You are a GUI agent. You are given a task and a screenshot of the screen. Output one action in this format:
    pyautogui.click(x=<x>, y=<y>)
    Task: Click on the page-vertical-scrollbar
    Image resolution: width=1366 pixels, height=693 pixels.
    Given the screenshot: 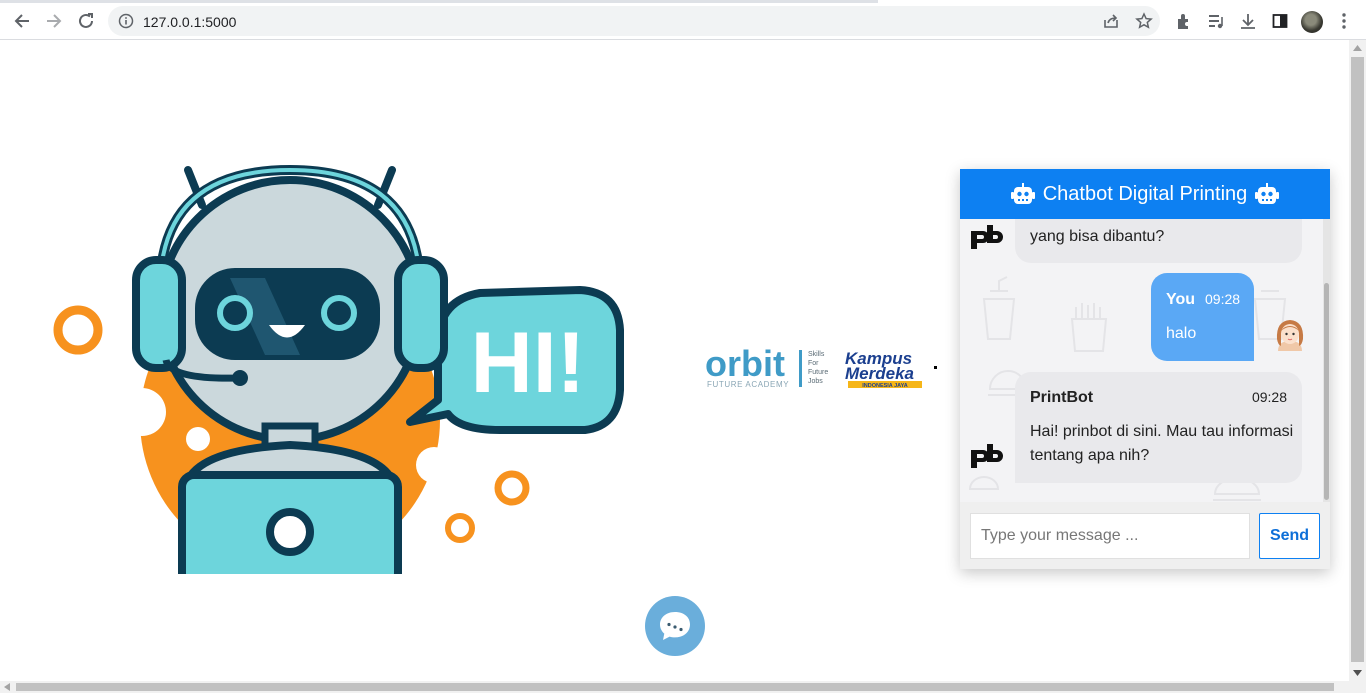 What is the action you would take?
    pyautogui.click(x=1357, y=360)
    